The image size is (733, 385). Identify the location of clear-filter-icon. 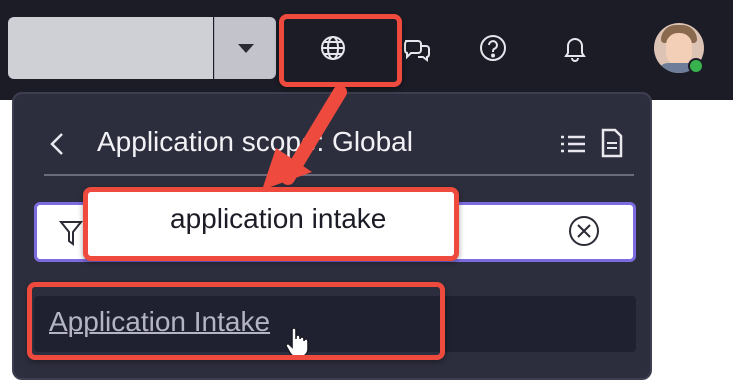
(584, 231).